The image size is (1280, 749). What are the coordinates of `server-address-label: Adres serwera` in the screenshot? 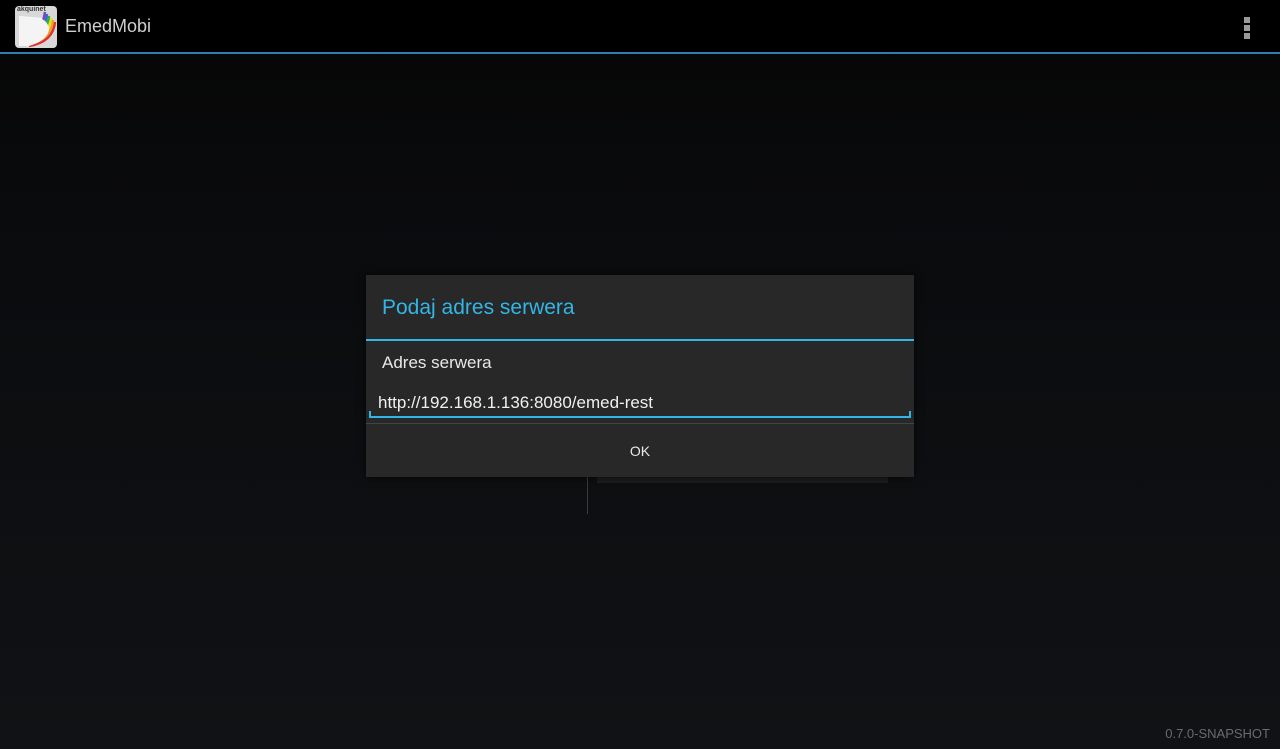 It's located at (437, 362).